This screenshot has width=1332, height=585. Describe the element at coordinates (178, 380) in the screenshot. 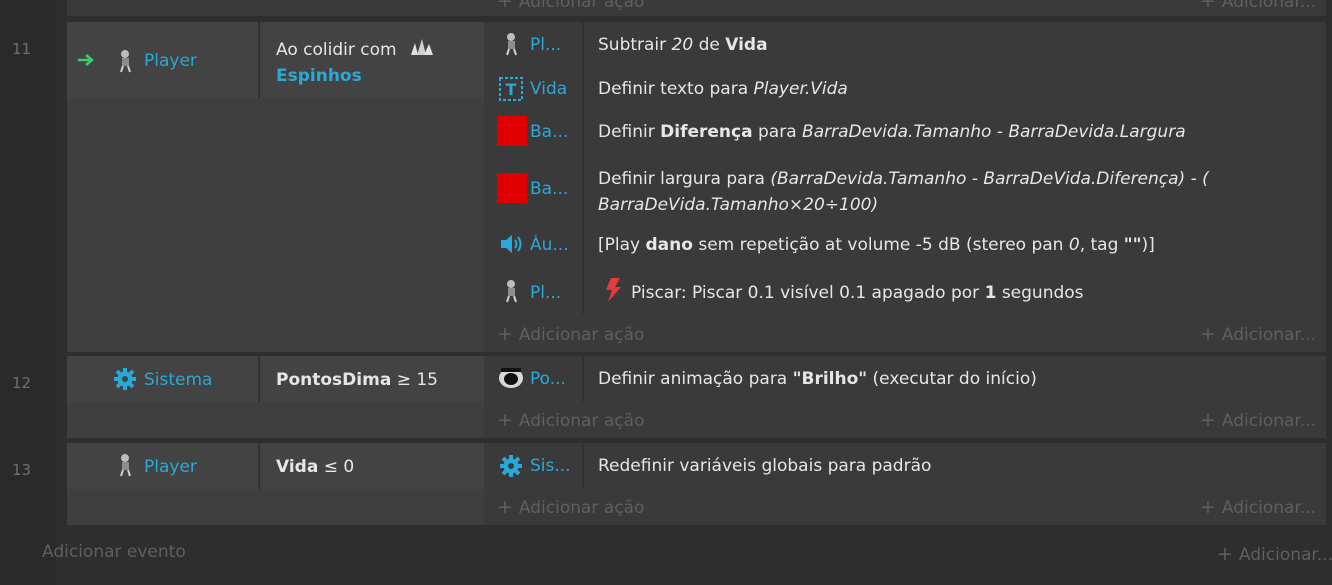

I see `condition-object-name: Sistema` at that location.